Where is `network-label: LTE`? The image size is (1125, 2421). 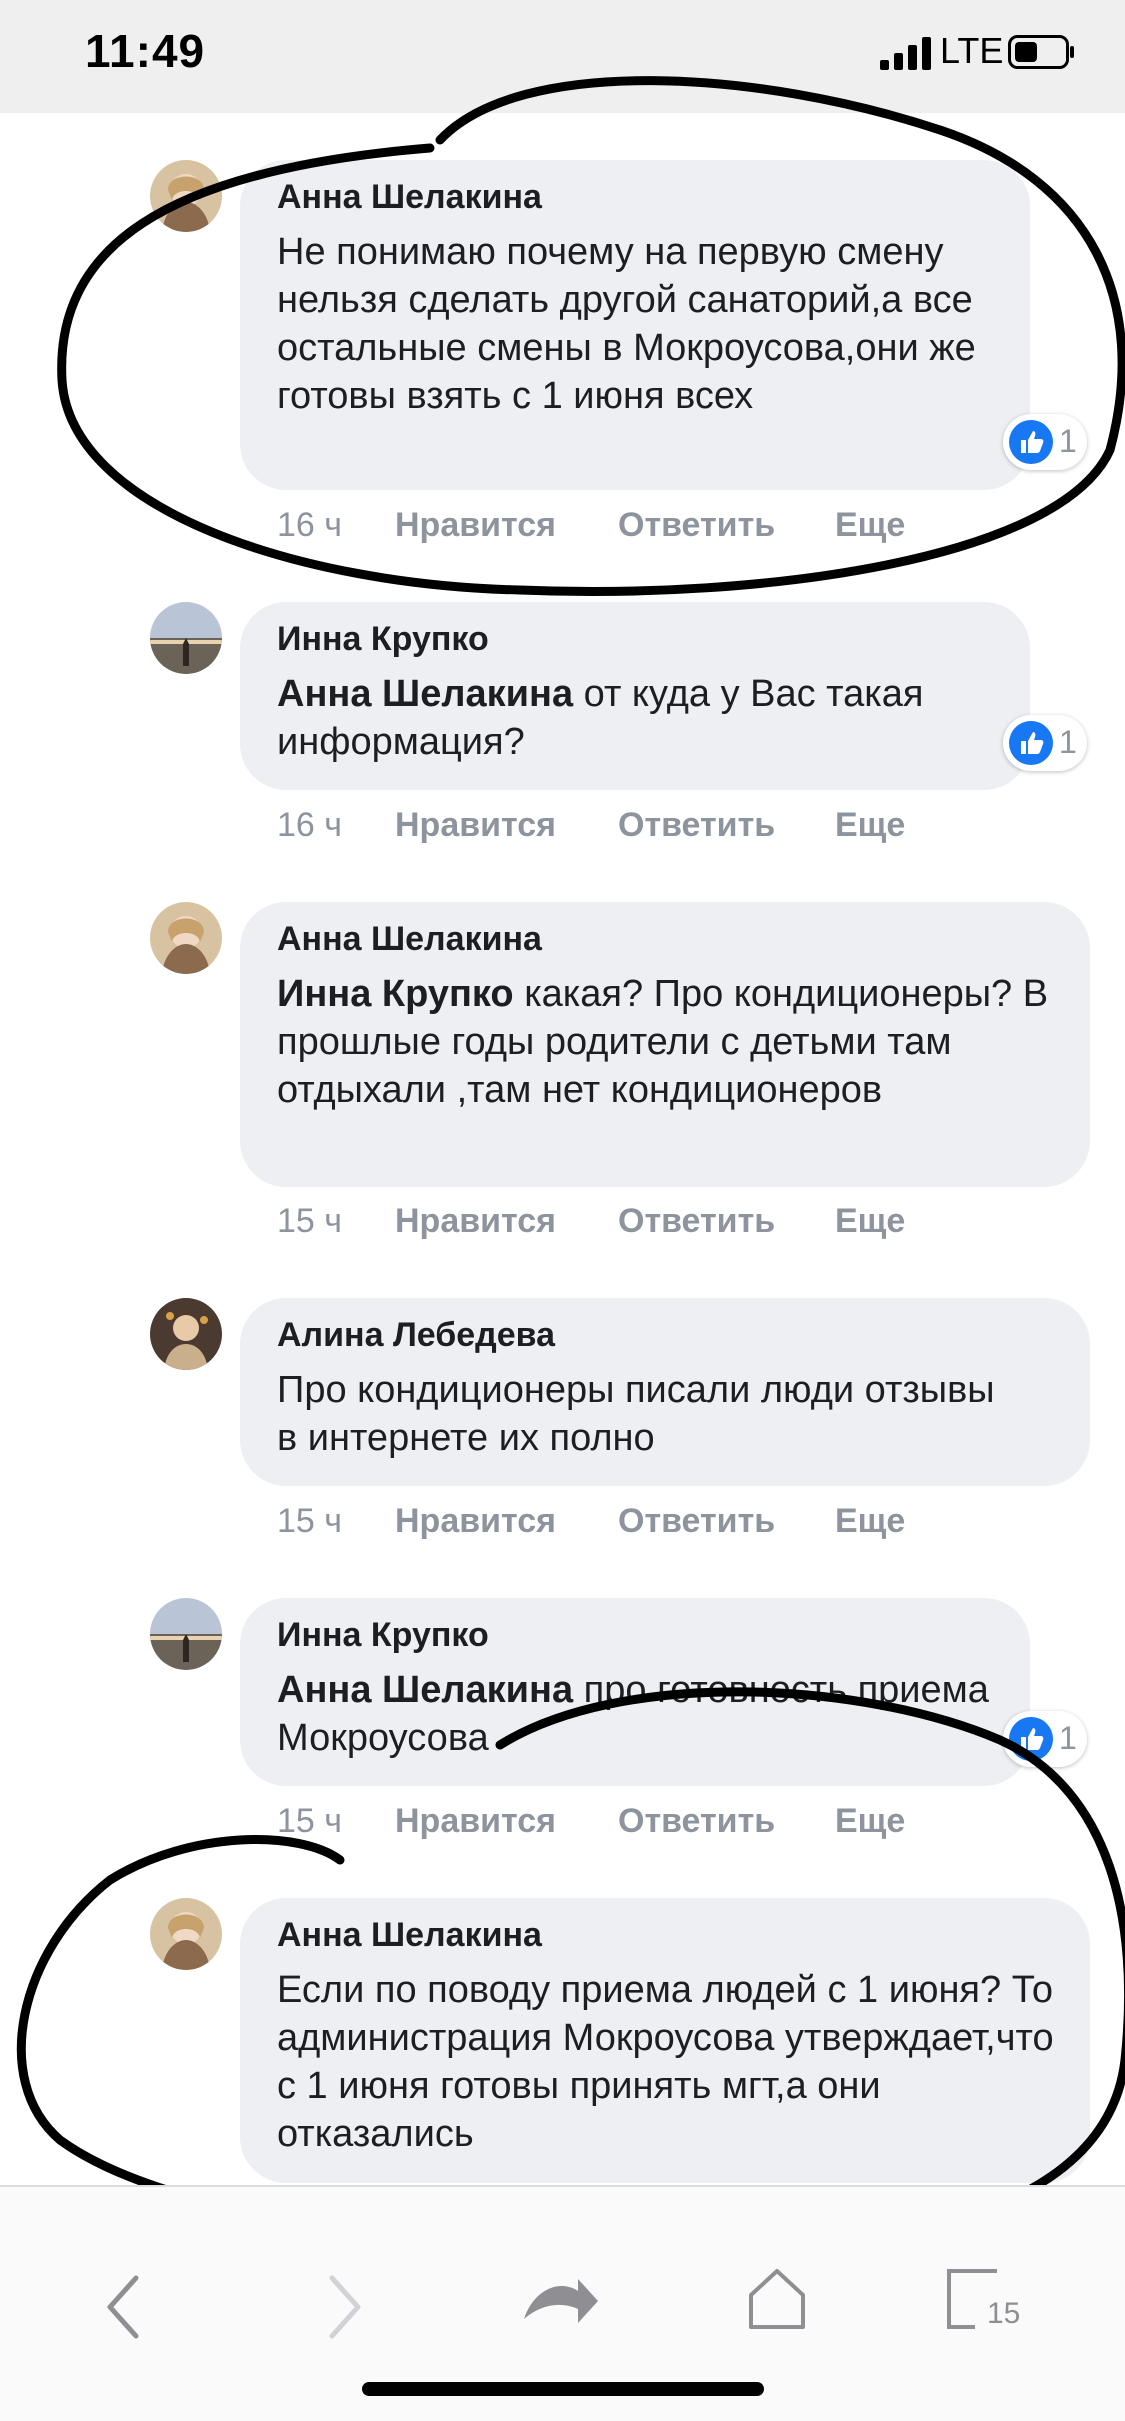 network-label: LTE is located at coordinates (972, 50).